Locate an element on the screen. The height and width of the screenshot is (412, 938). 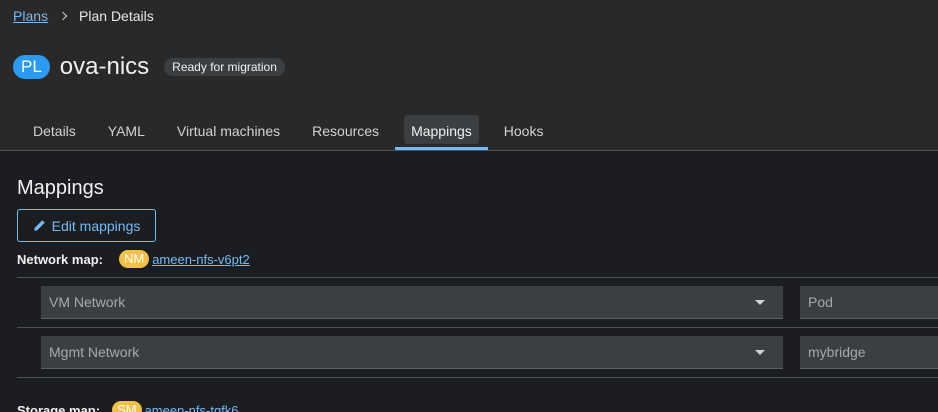
target-network-field: Pod is located at coordinates (869, 302).